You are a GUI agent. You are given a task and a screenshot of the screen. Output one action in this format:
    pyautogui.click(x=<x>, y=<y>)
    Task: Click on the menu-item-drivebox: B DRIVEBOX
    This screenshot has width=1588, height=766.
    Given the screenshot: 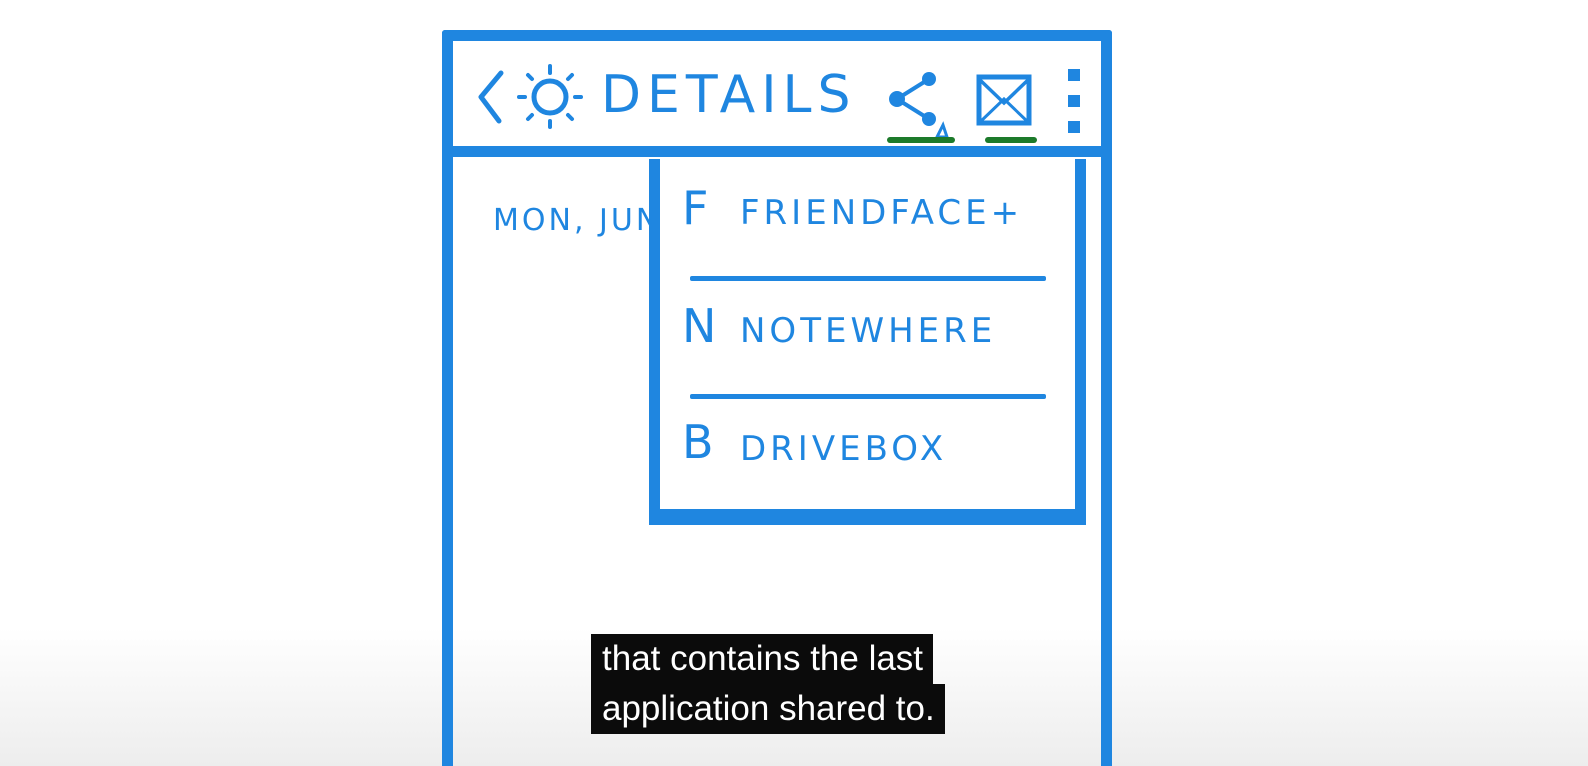 What is the action you would take?
    pyautogui.click(x=867, y=455)
    